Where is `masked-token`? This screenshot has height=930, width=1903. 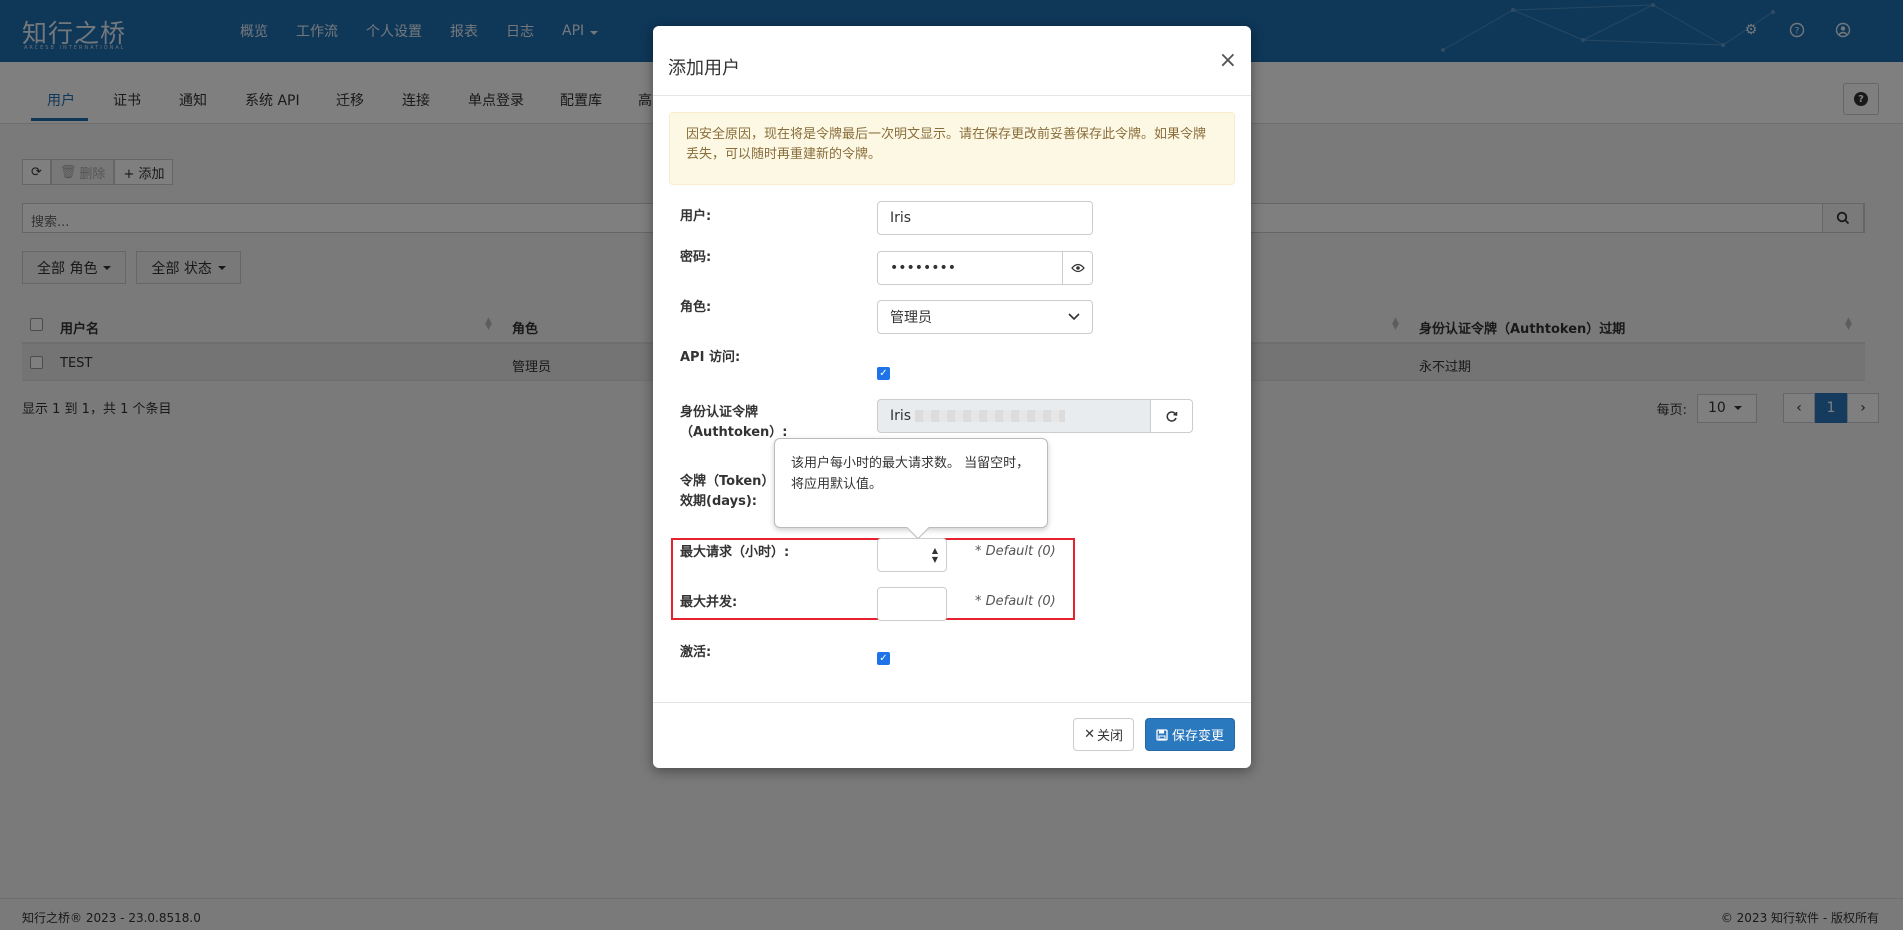
masked-token is located at coordinates (990, 416).